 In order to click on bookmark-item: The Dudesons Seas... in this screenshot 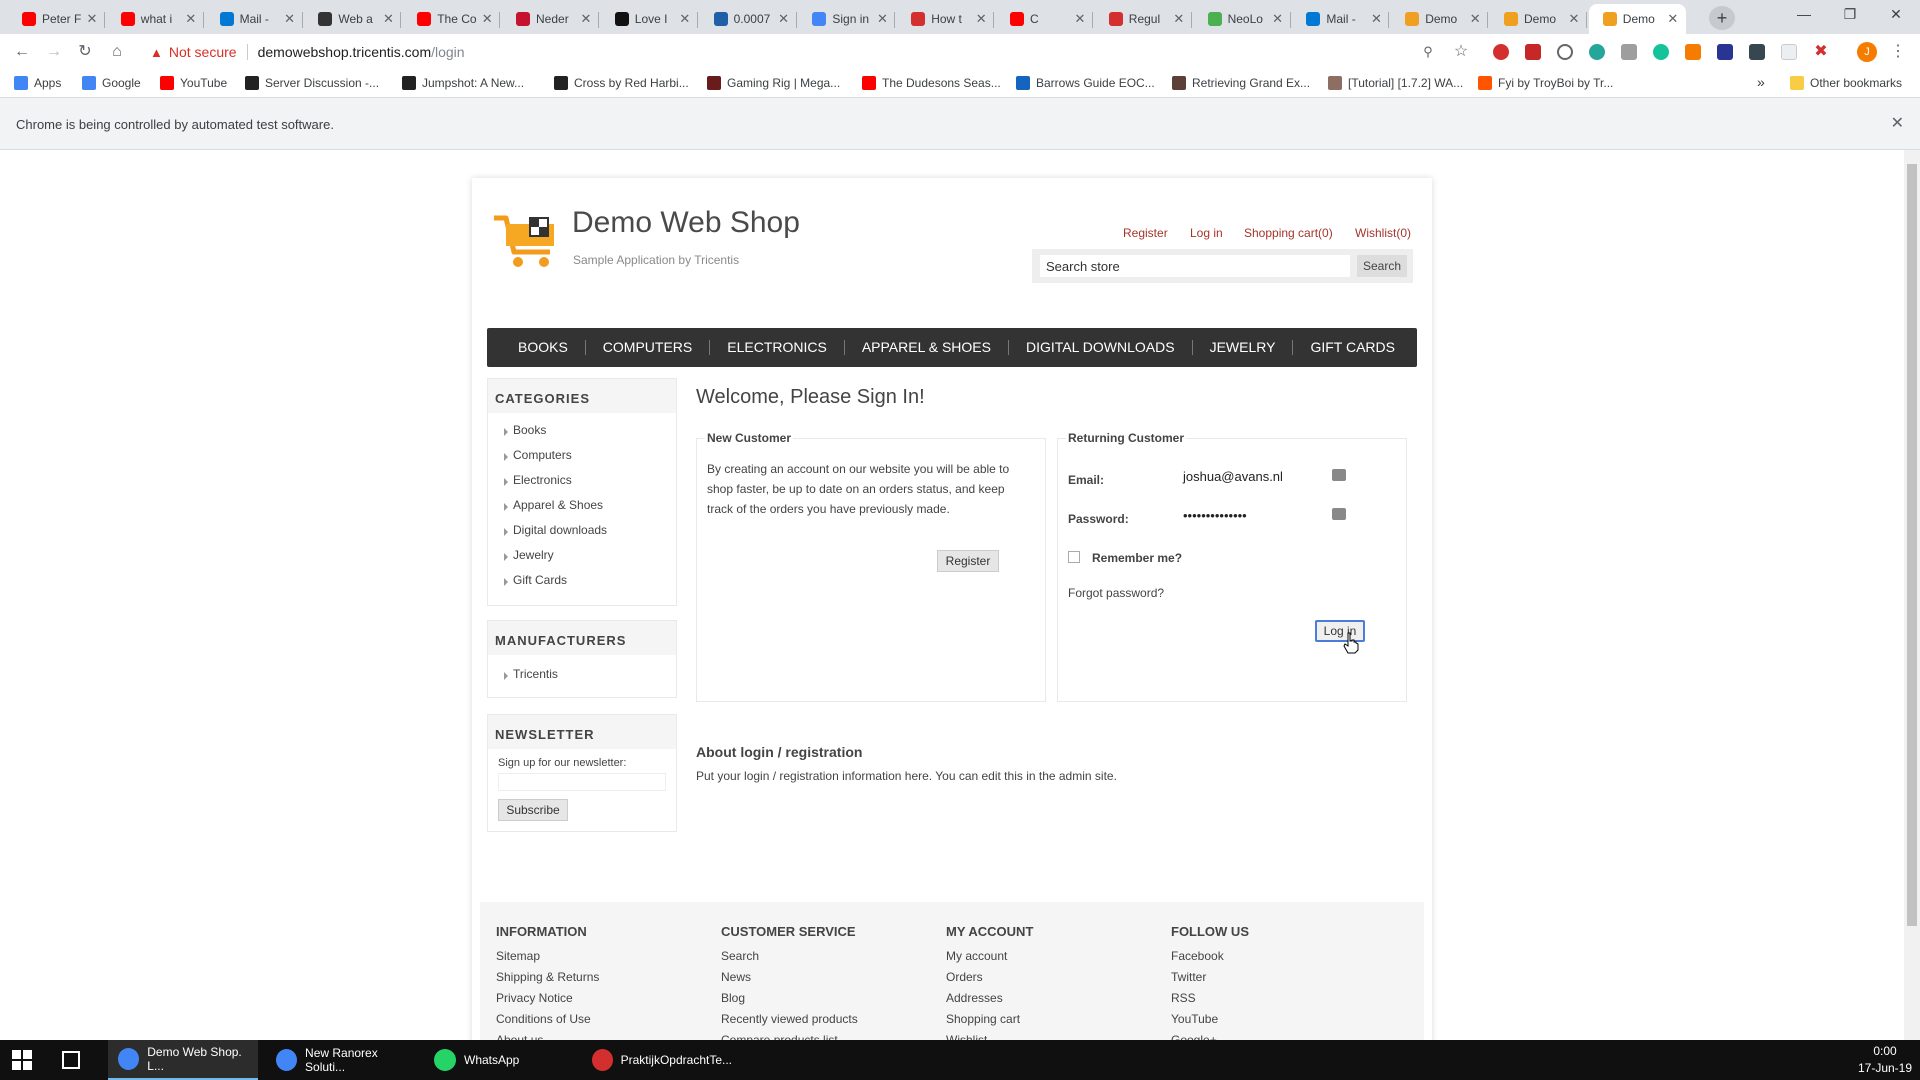, I will do `click(931, 83)`.